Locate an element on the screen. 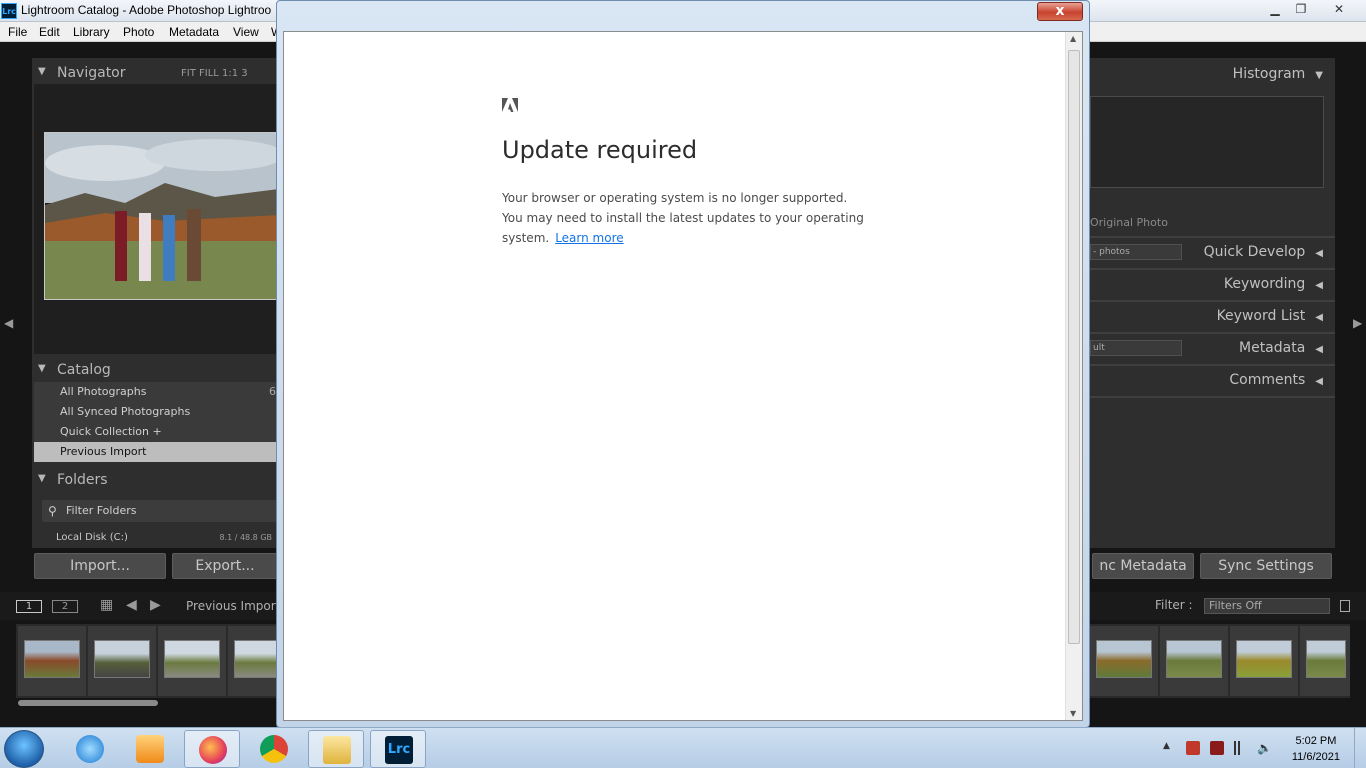 The width and height of the screenshot is (1366, 768). back-arrow-icon: ◀ is located at coordinates (131, 605).